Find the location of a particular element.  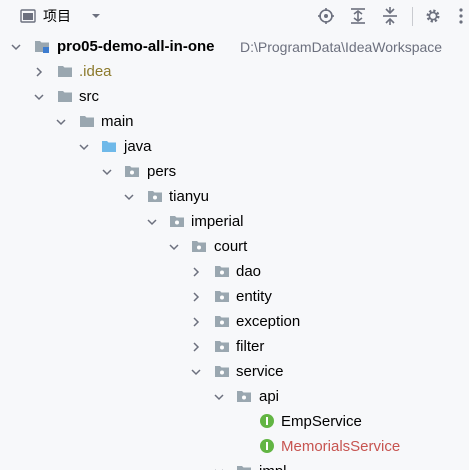

tree-row-main: main is located at coordinates (234, 121).